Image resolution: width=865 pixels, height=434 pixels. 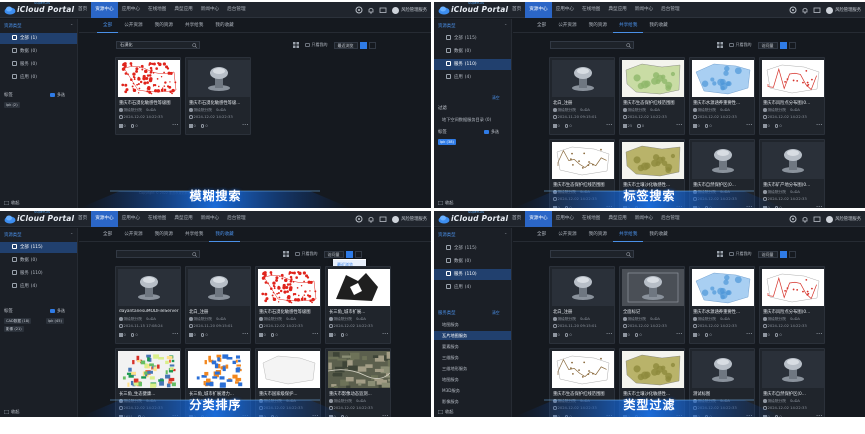 I want to click on tag-chip: 影像 (21), so click(x=14, y=329).